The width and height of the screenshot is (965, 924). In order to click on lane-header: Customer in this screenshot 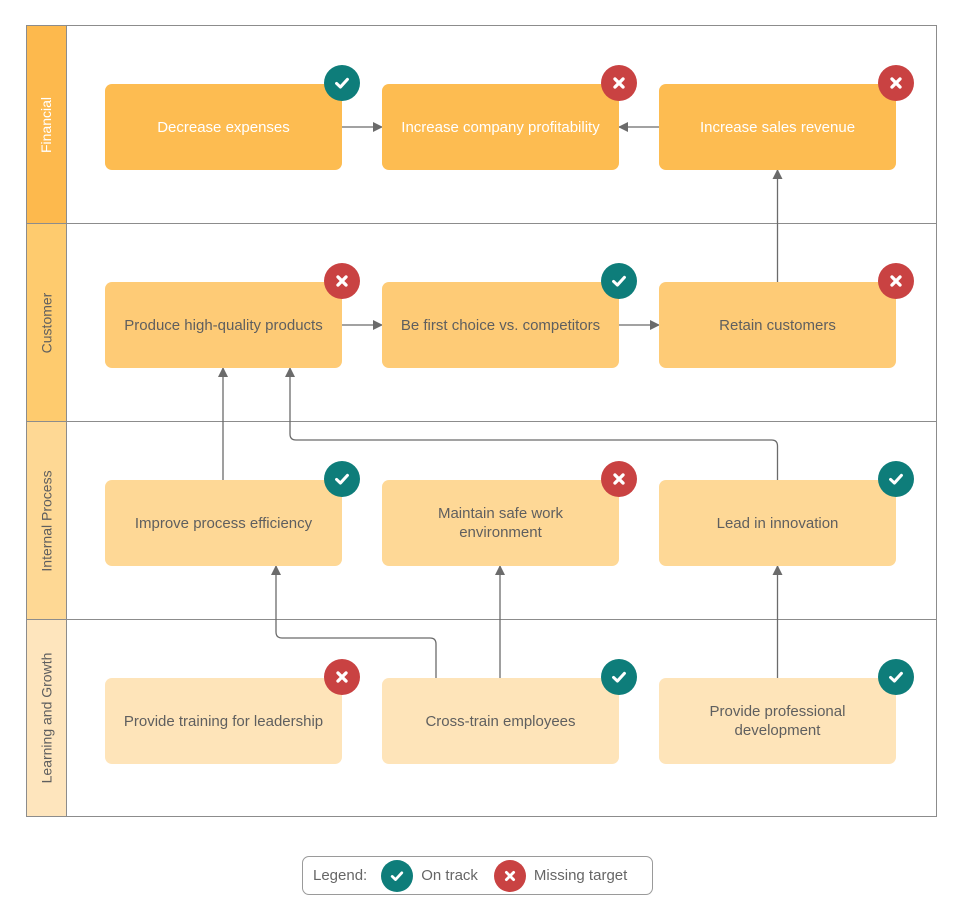, I will do `click(47, 322)`.